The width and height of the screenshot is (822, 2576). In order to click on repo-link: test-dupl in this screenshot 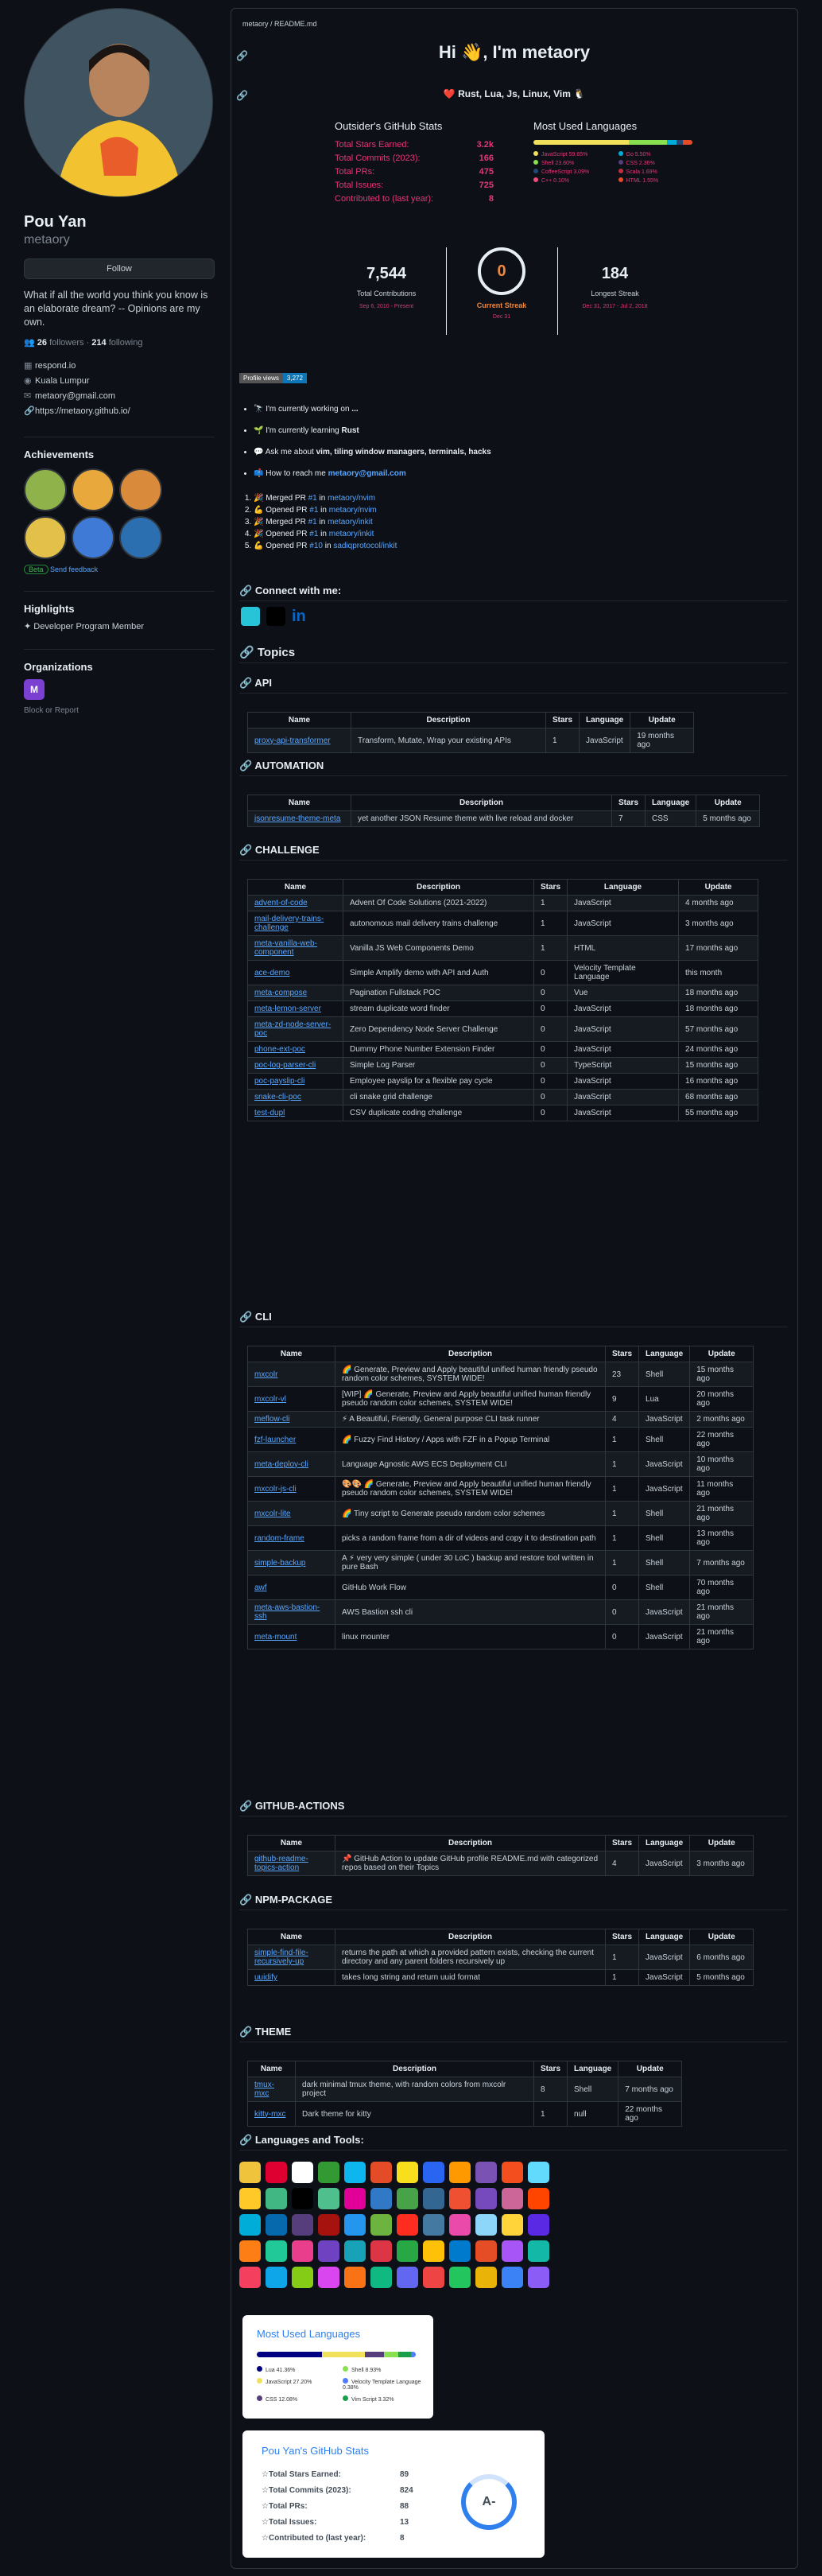, I will do `click(269, 1113)`.